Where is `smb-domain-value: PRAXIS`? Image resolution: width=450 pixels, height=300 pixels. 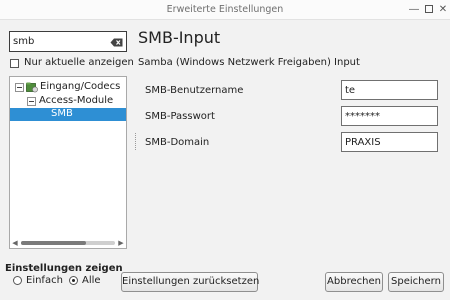 smb-domain-value: PRAXIS is located at coordinates (363, 142).